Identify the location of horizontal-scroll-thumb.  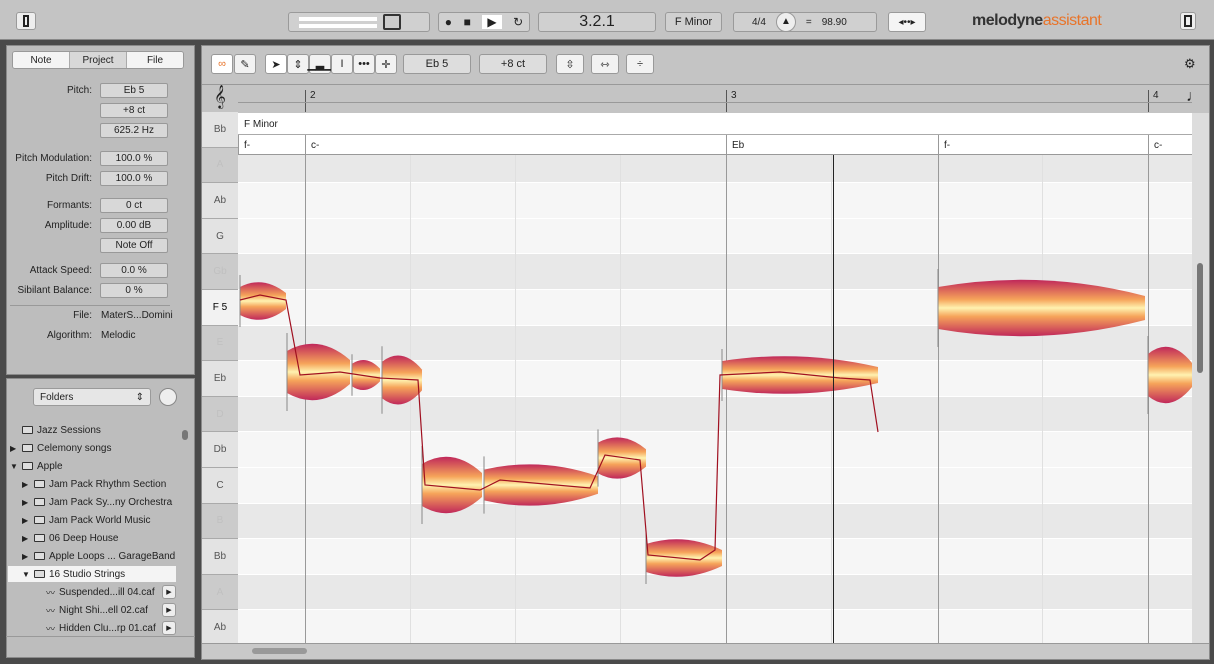
(279, 651).